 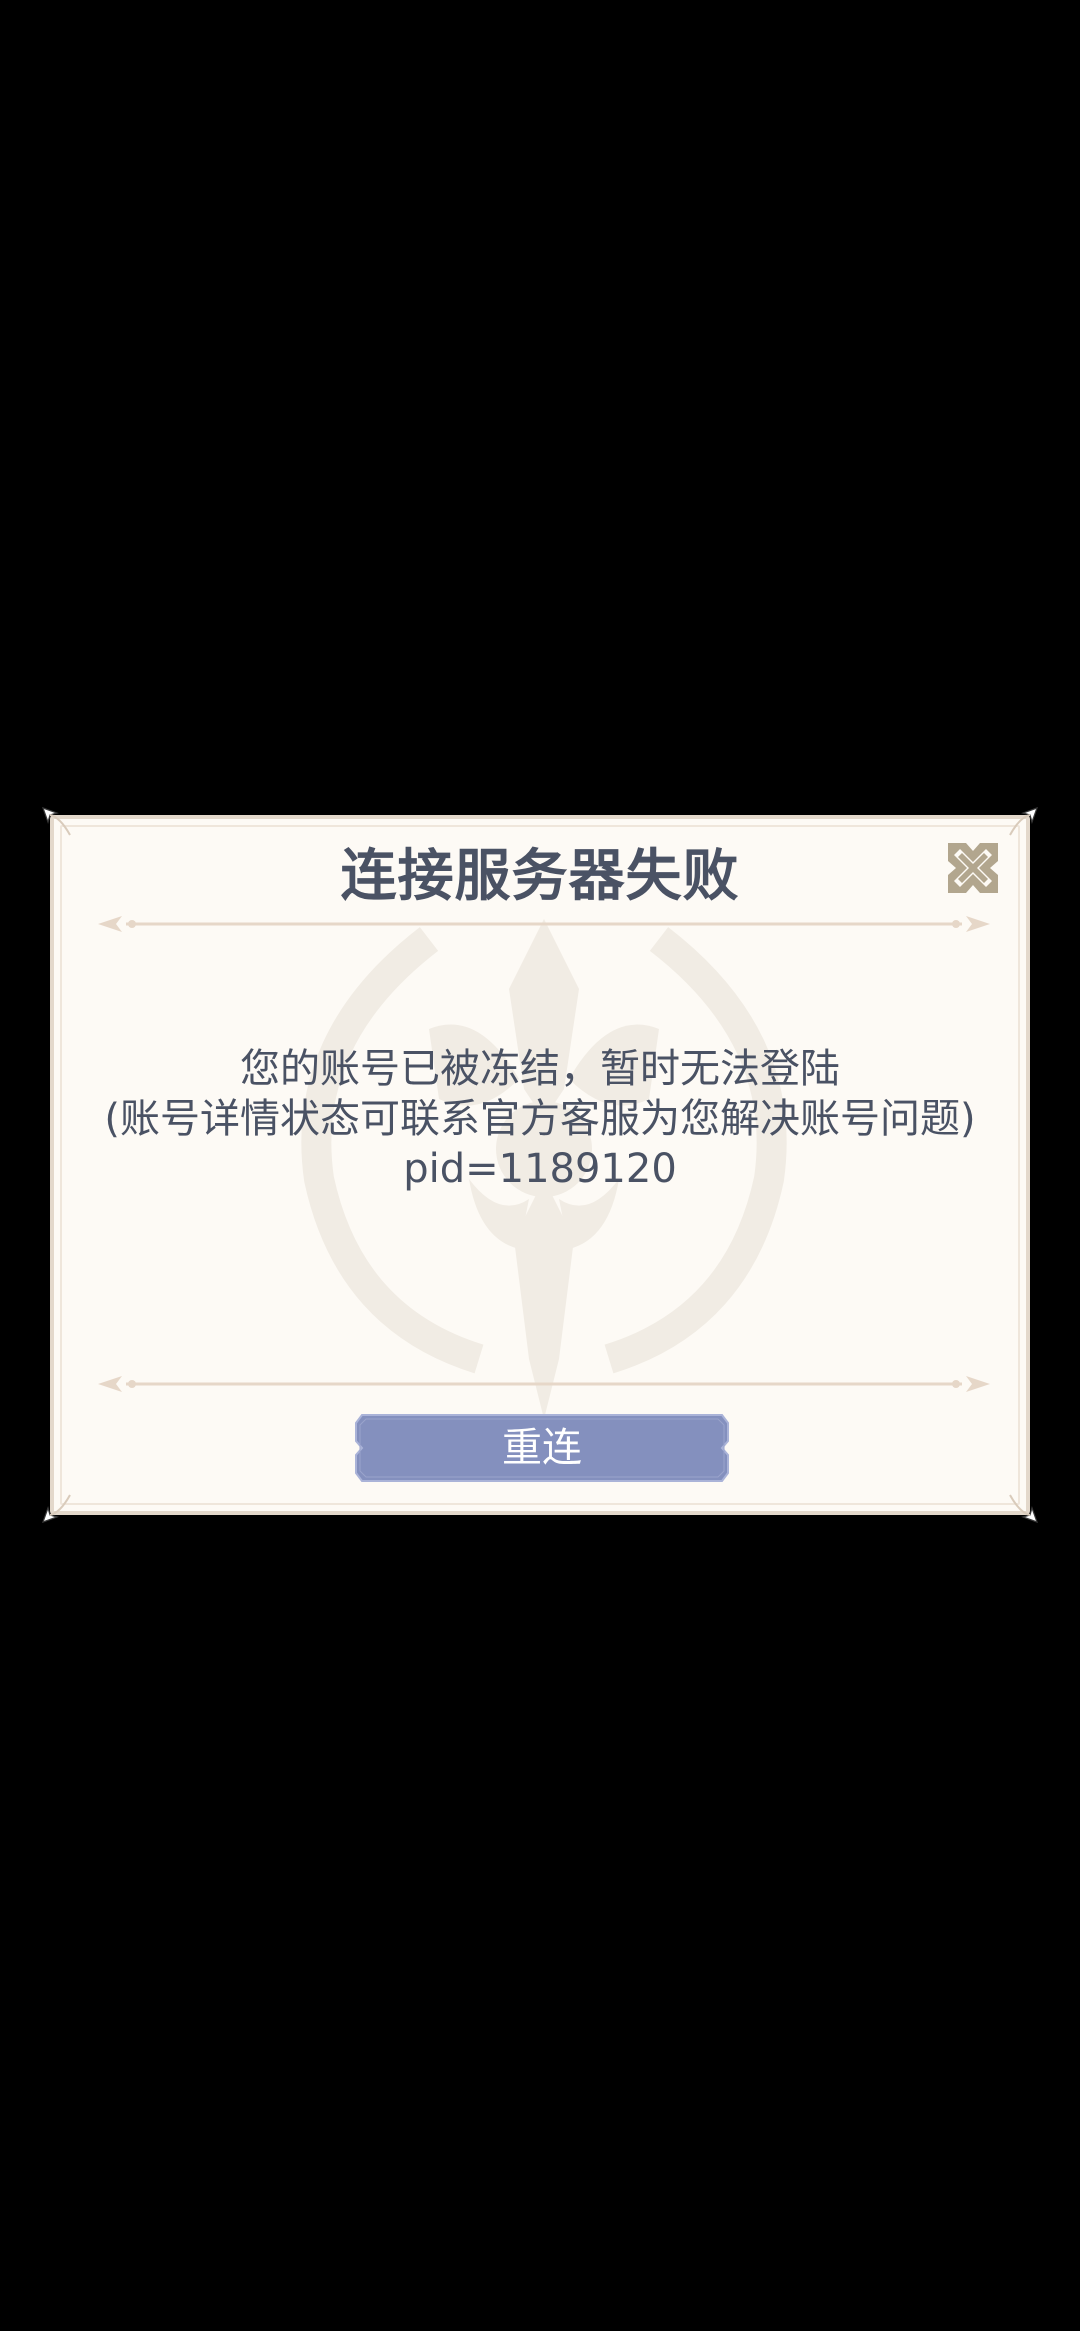 I want to click on reconnect-label: 重连, so click(x=542, y=1448).